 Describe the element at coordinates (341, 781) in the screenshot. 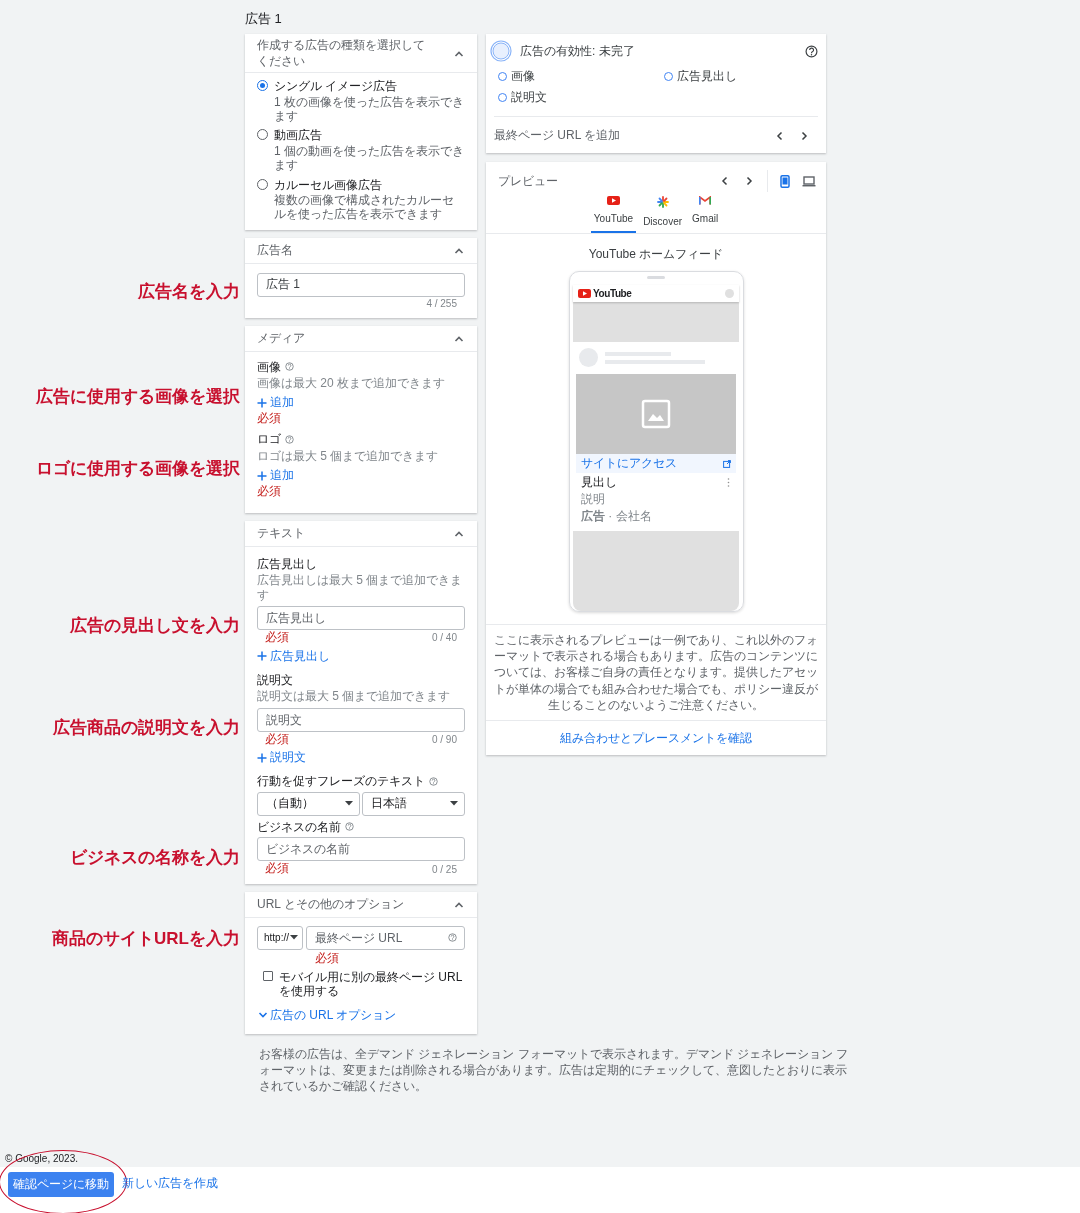

I see `field-label: 行動を促すフレーズのテキスト` at that location.